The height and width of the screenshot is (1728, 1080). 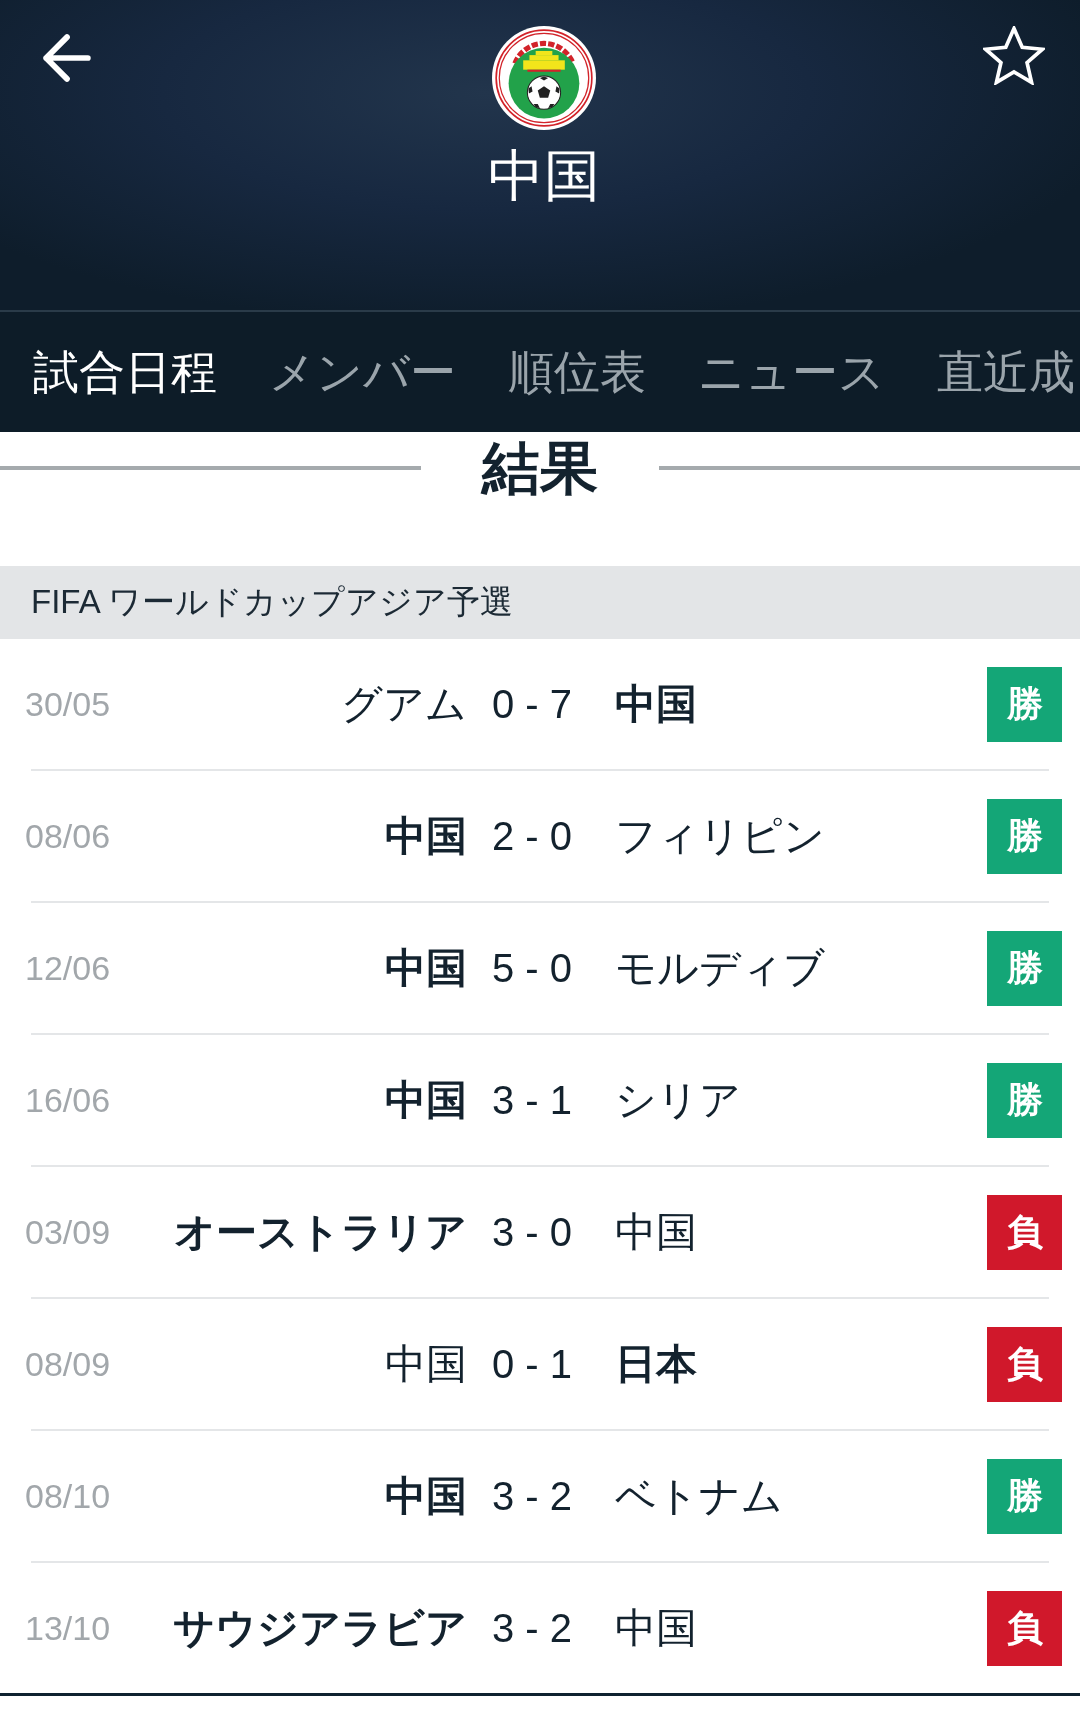 What do you see at coordinates (678, 1100) in the screenshot?
I see `team-name: シリア` at bounding box center [678, 1100].